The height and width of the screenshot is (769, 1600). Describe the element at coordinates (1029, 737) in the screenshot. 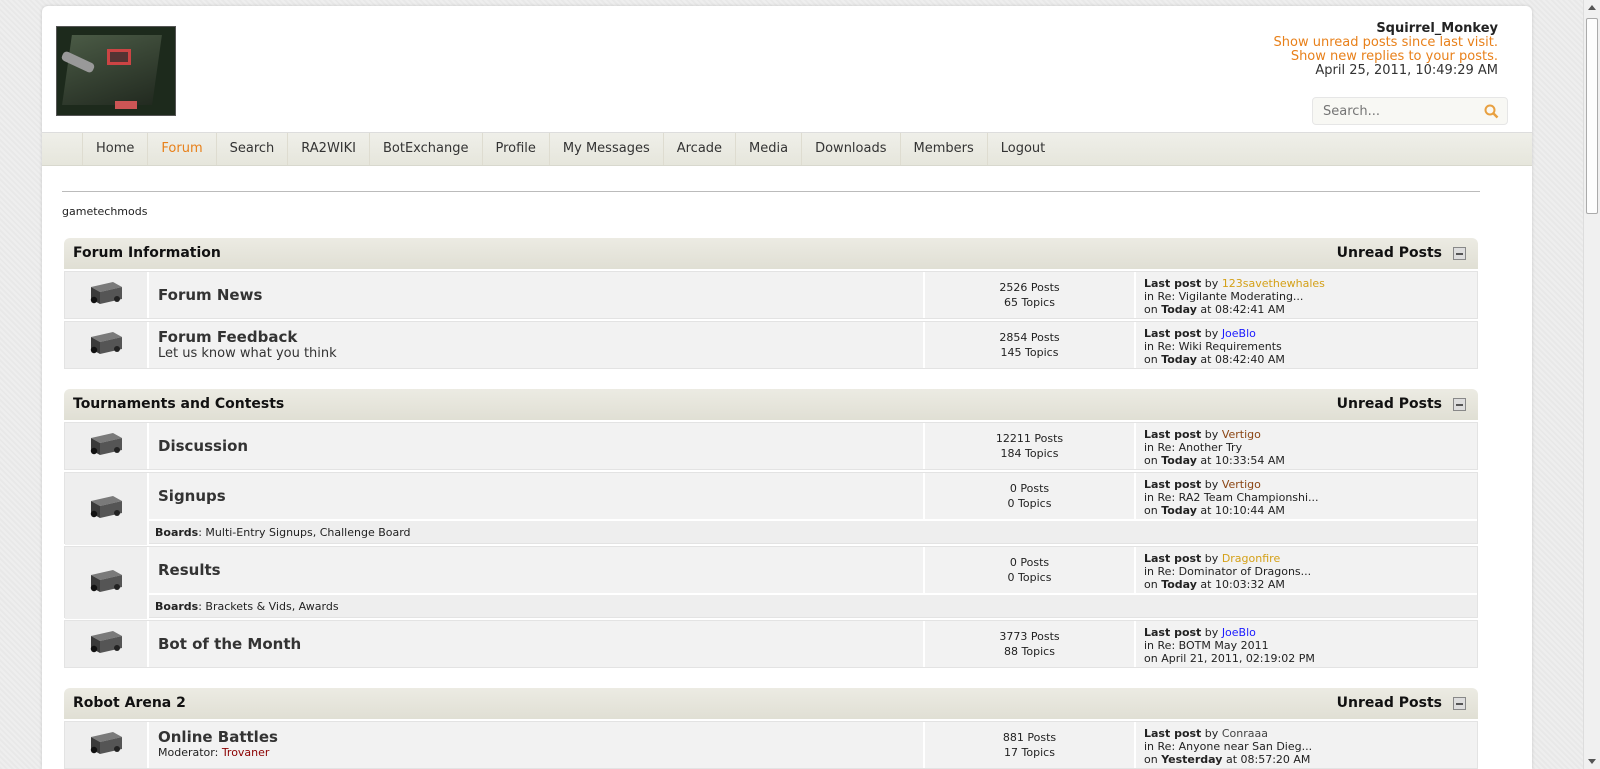

I see `post-count: 881 Posts` at that location.